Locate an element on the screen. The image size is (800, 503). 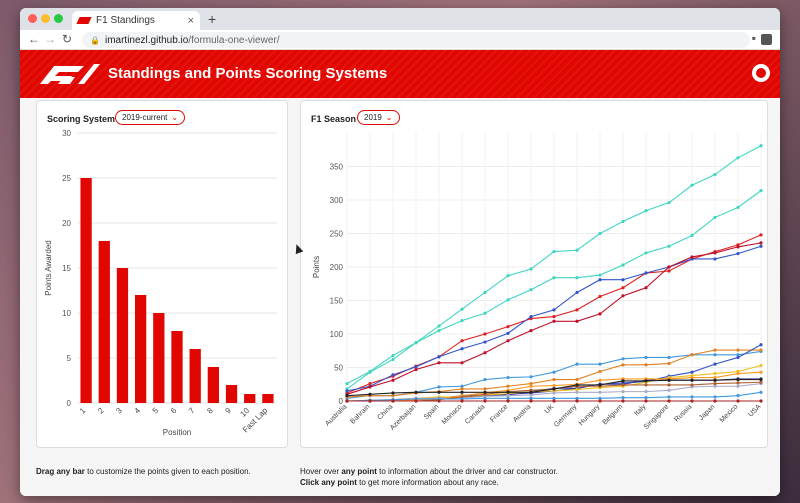
github-icon is located at coordinates (761, 73).